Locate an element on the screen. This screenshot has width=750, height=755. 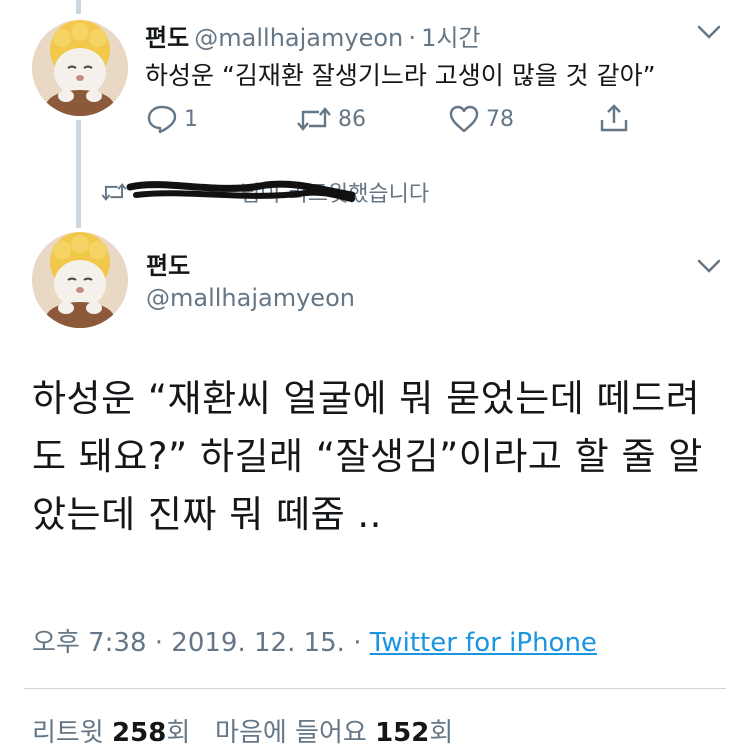
retweeted-by-banner: 님이 리트윗했습니다 is located at coordinates (264, 192).